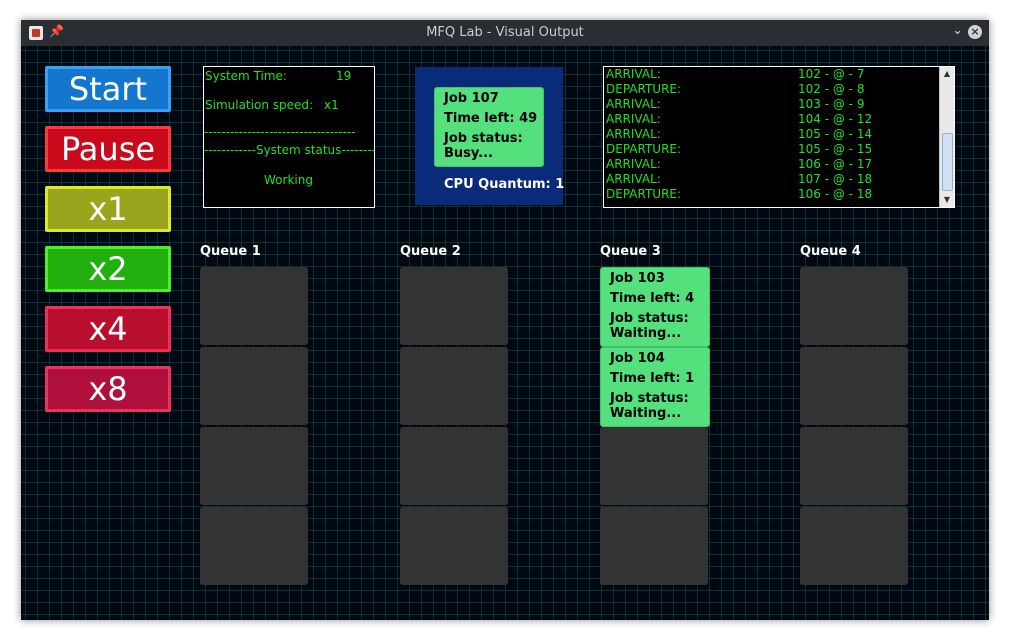  What do you see at coordinates (108, 389) in the screenshot?
I see `speed-x8-button: x8` at bounding box center [108, 389].